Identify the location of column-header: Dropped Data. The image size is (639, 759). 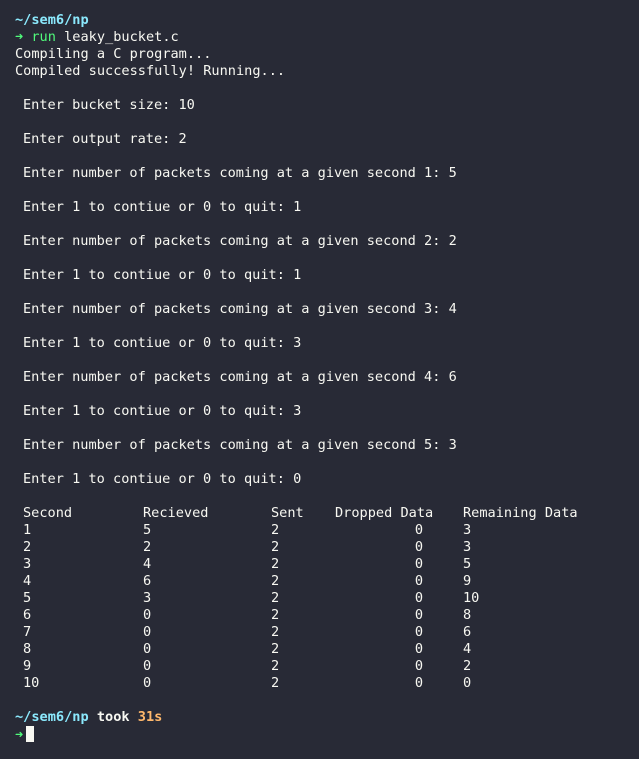
(384, 513).